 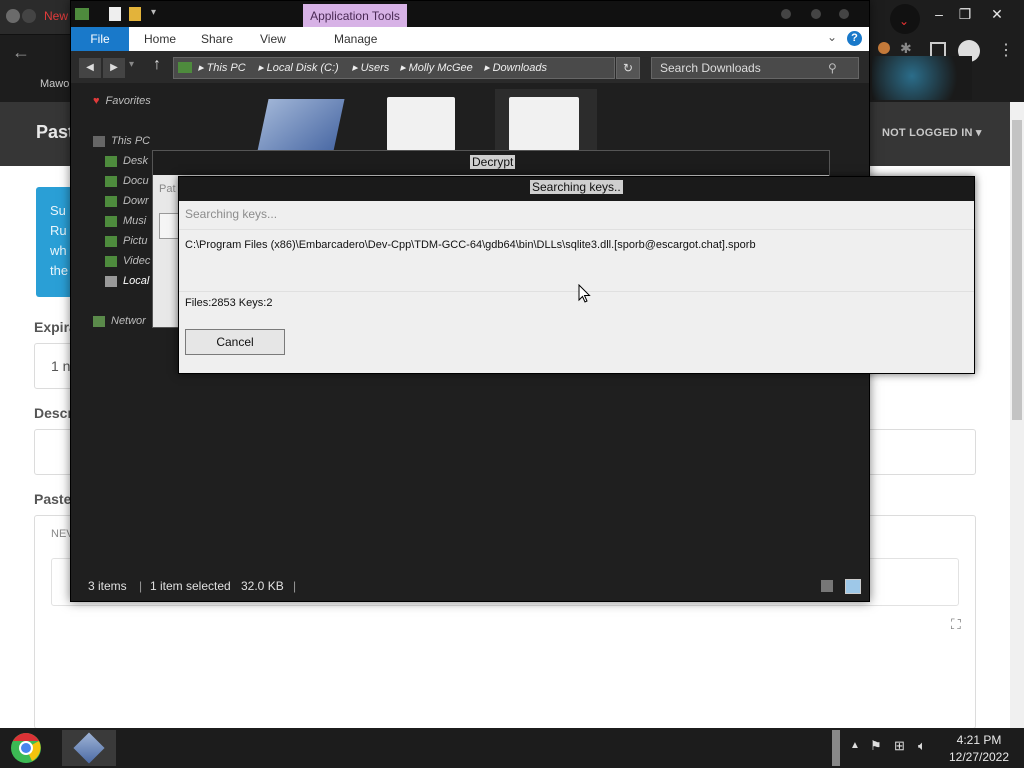 I want to click on nav-local-disk: Local, so click(x=127, y=281).